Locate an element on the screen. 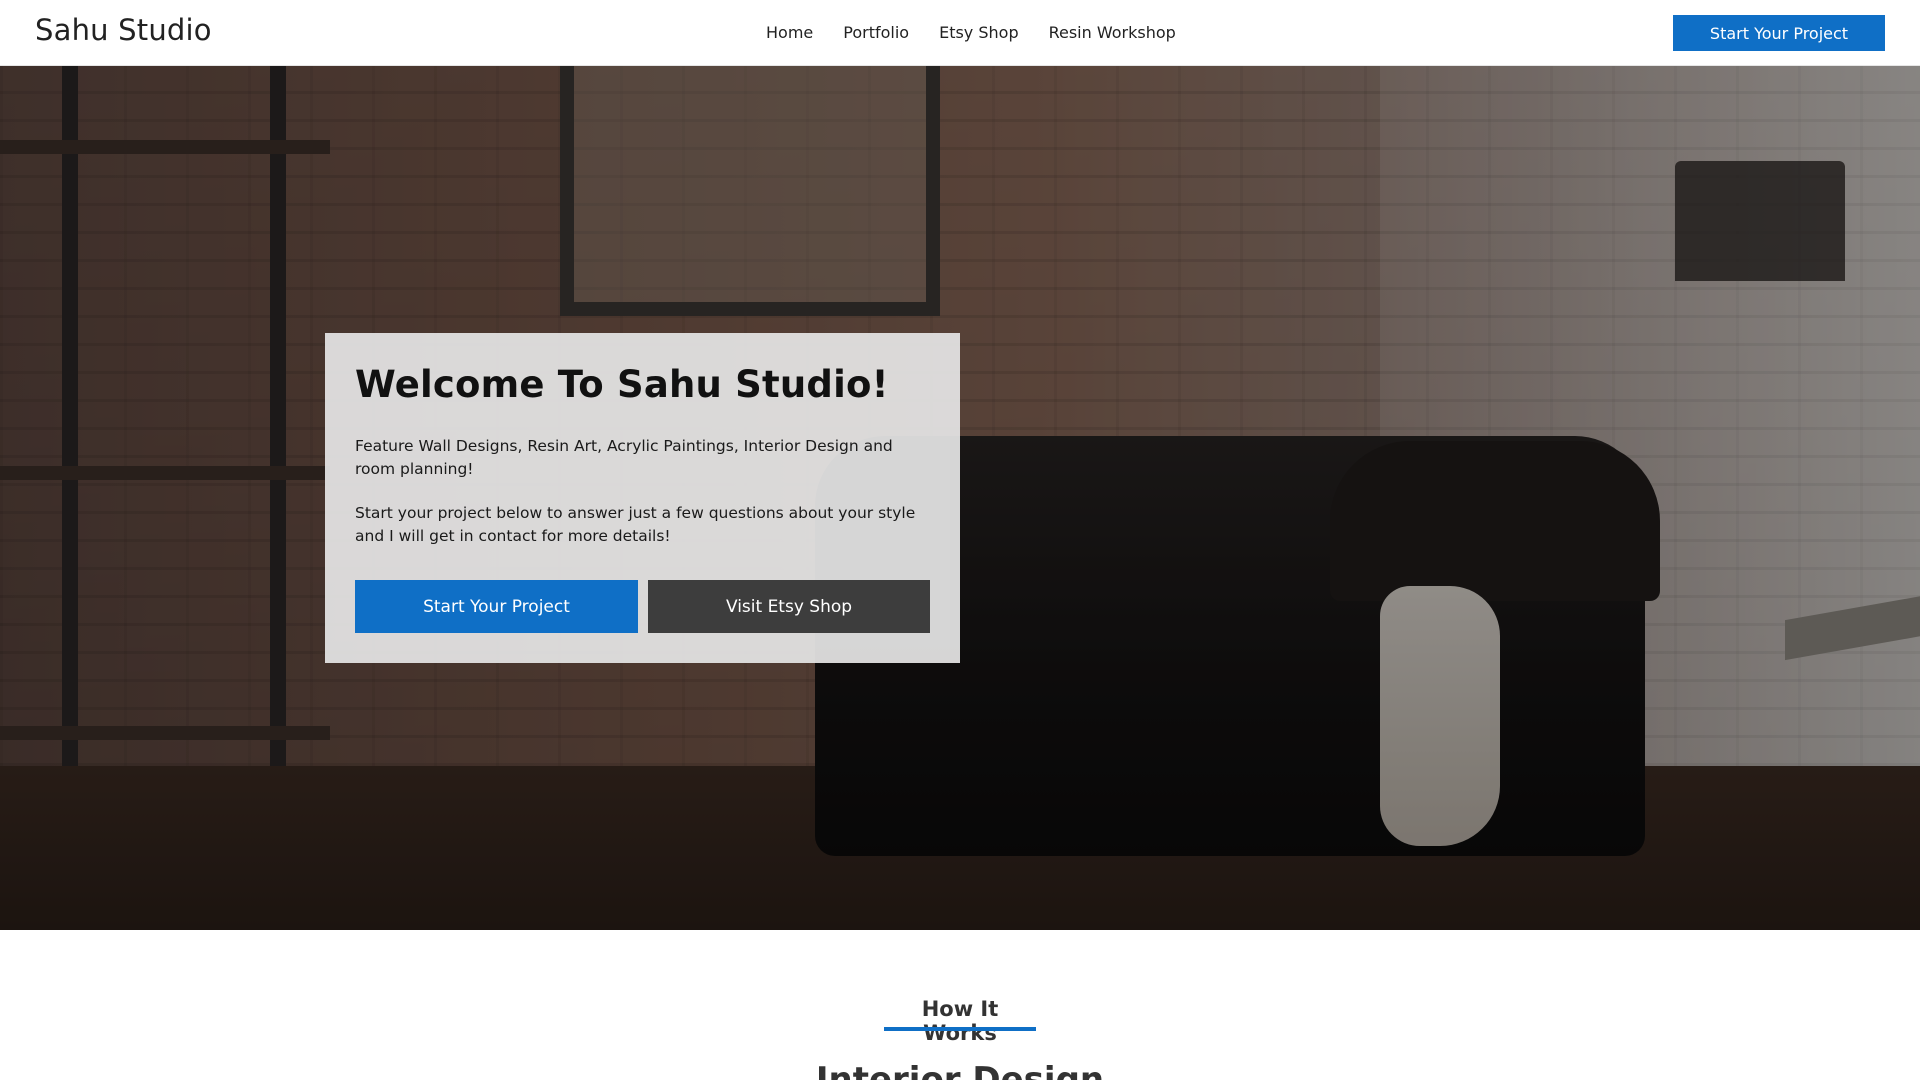  site-logo: Sahu Studio is located at coordinates (123, 30).